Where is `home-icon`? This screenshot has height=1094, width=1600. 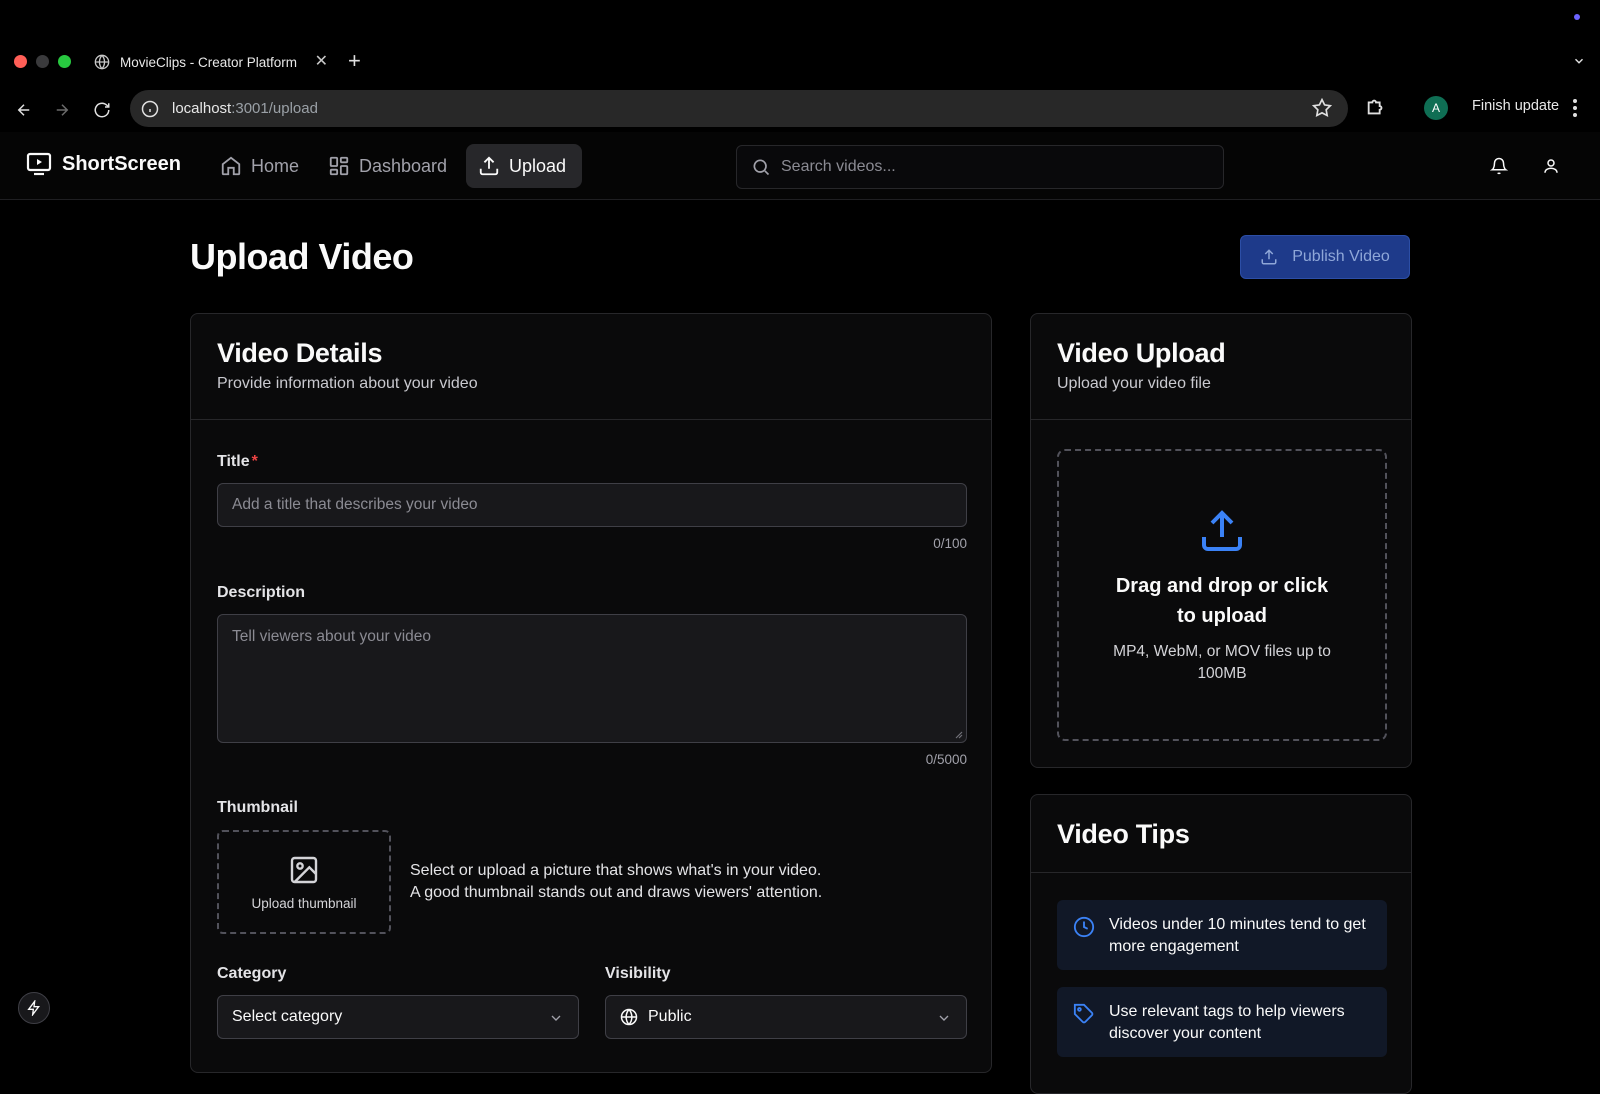 home-icon is located at coordinates (231, 166).